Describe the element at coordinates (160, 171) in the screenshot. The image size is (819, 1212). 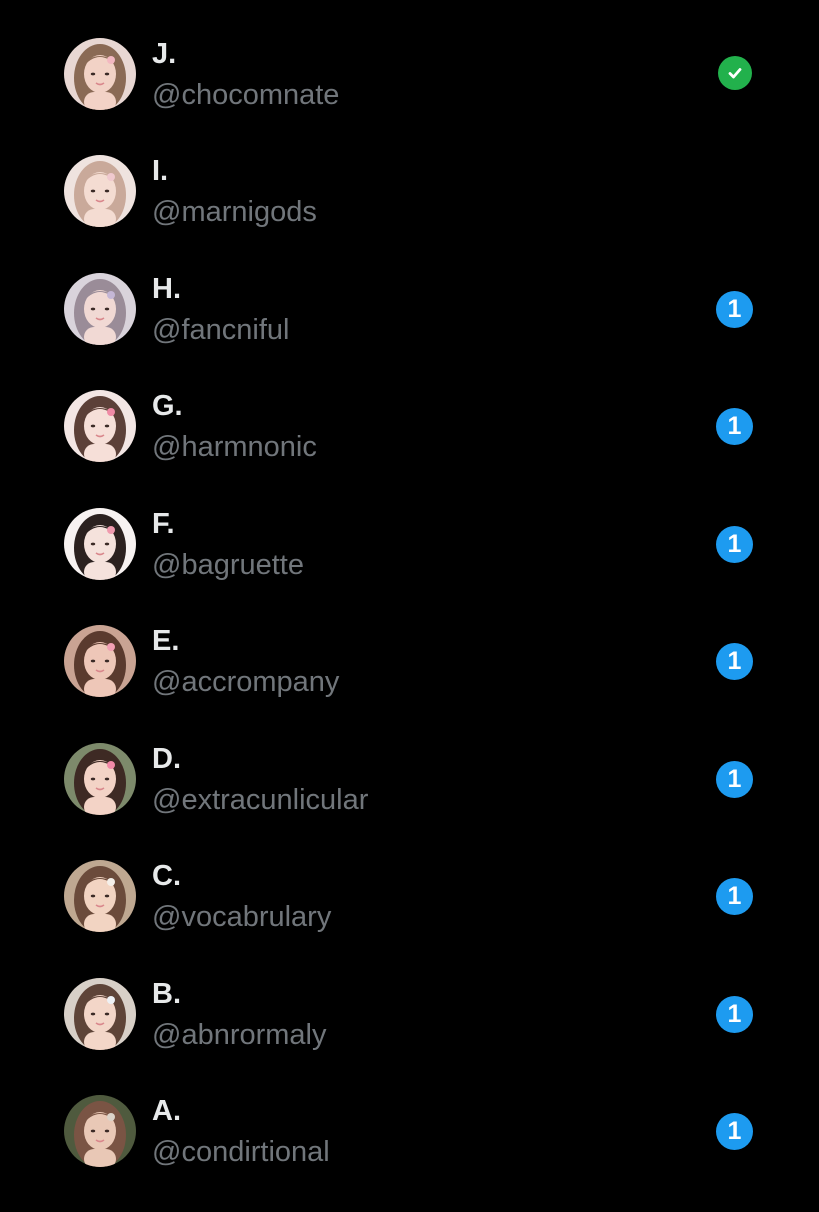
I see `account-name: I.` at that location.